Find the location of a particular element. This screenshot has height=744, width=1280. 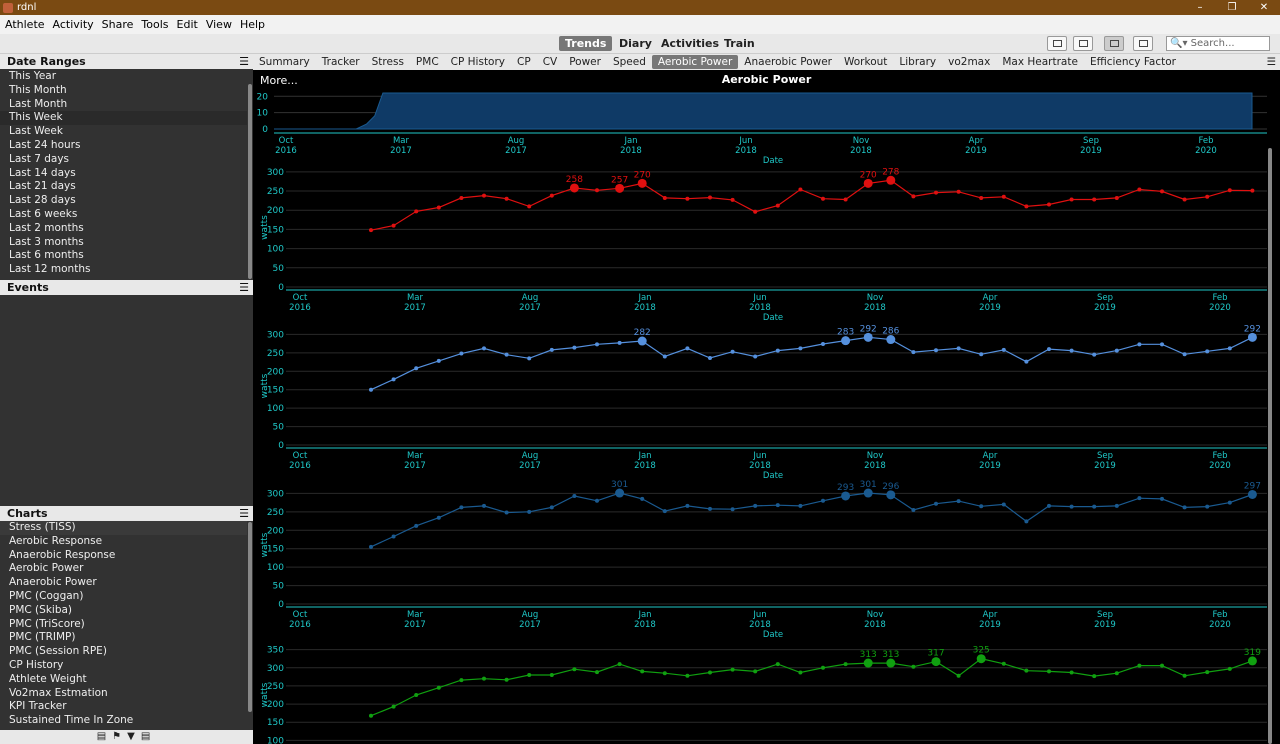

tab-max-heartrate: Max Heartrate is located at coordinates (1040, 62).